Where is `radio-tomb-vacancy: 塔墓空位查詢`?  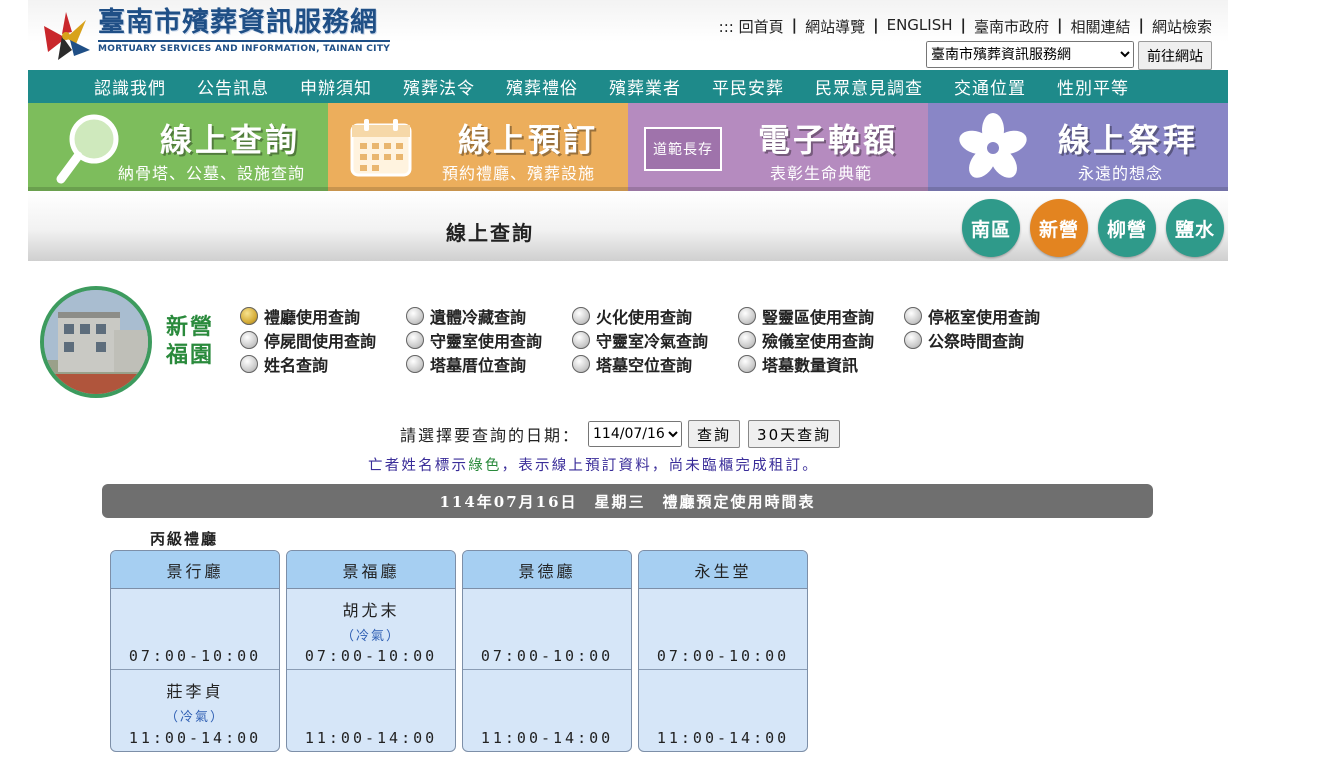 radio-tomb-vacancy: 塔墓空位查詢 is located at coordinates (655, 364).